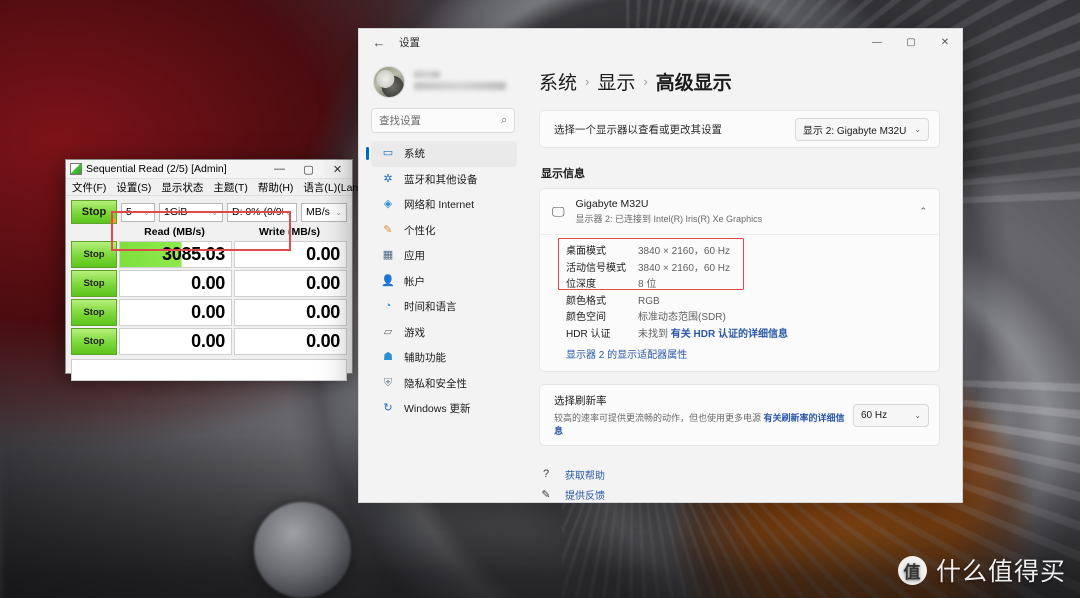 The height and width of the screenshot is (598, 1080). Describe the element at coordinates (746, 252) in the screenshot. I see `info-row-desktop-mode: 桌面模式 3840 × 2160，60 Hz` at that location.